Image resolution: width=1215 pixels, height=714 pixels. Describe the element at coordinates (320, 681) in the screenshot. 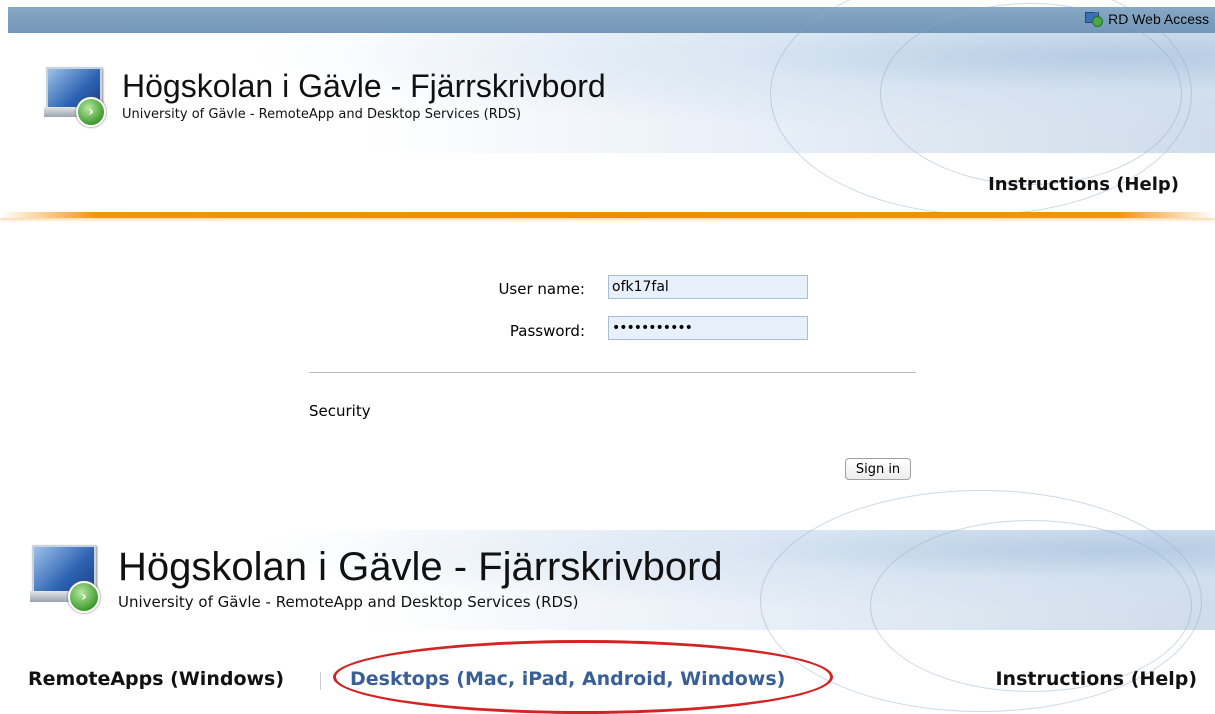

I see `nav-separator` at that location.